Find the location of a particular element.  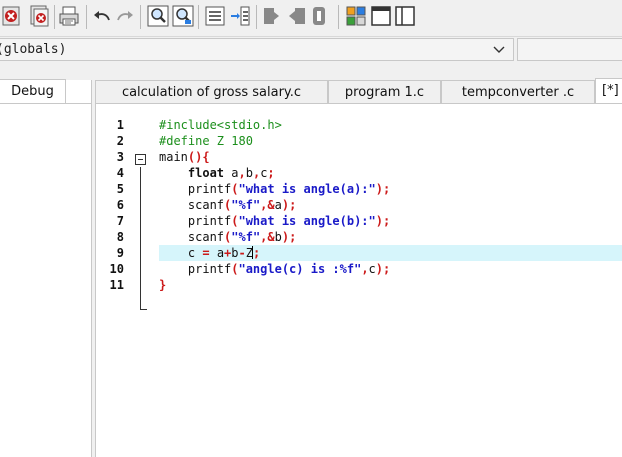

code-token: (){ is located at coordinates (198, 157).